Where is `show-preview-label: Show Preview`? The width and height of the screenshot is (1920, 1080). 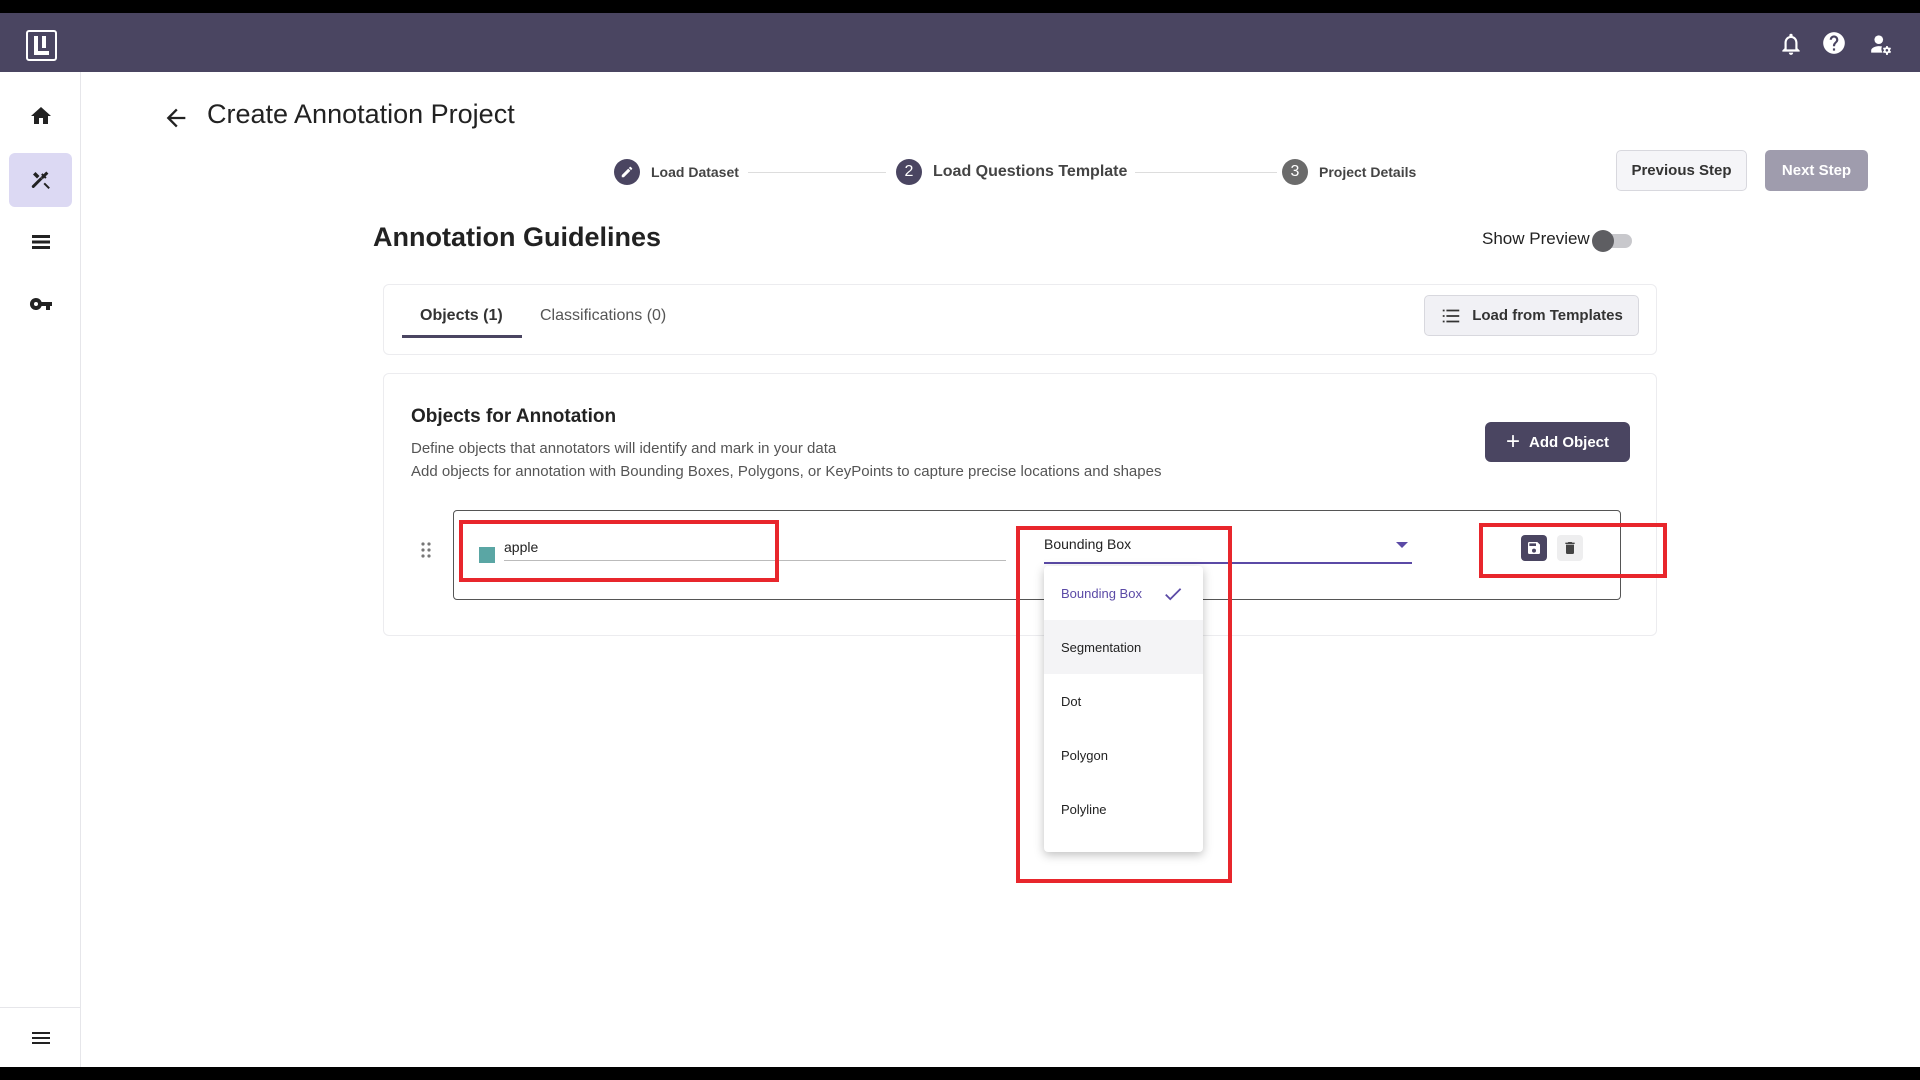
show-preview-label: Show Preview is located at coordinates (1536, 238).